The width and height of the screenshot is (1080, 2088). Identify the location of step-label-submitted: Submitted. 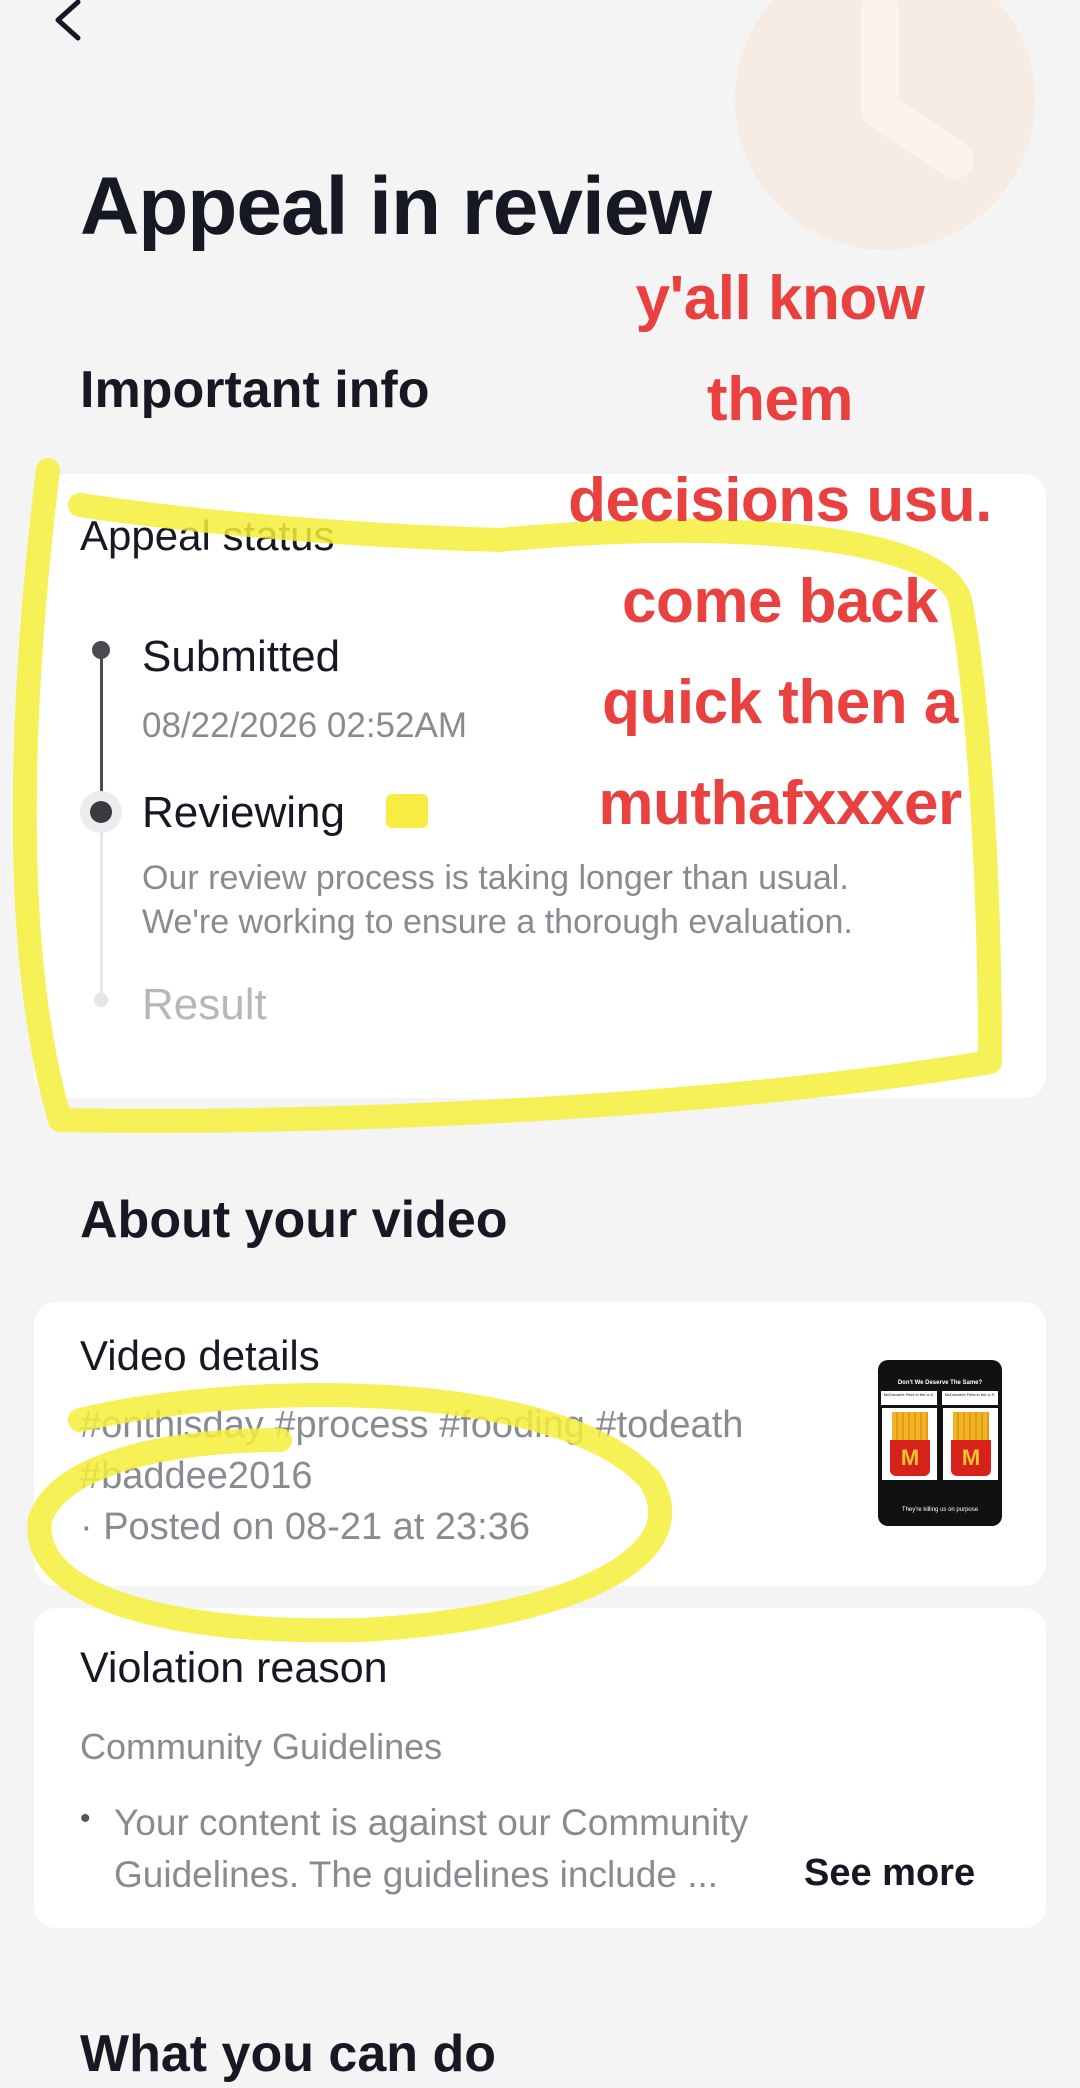
(241, 656).